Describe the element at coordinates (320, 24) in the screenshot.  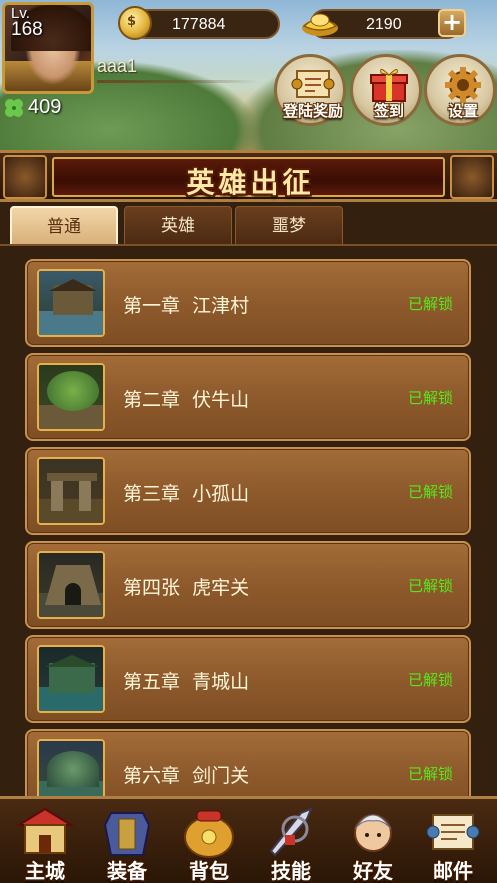
I see `gold-ingot-icon` at that location.